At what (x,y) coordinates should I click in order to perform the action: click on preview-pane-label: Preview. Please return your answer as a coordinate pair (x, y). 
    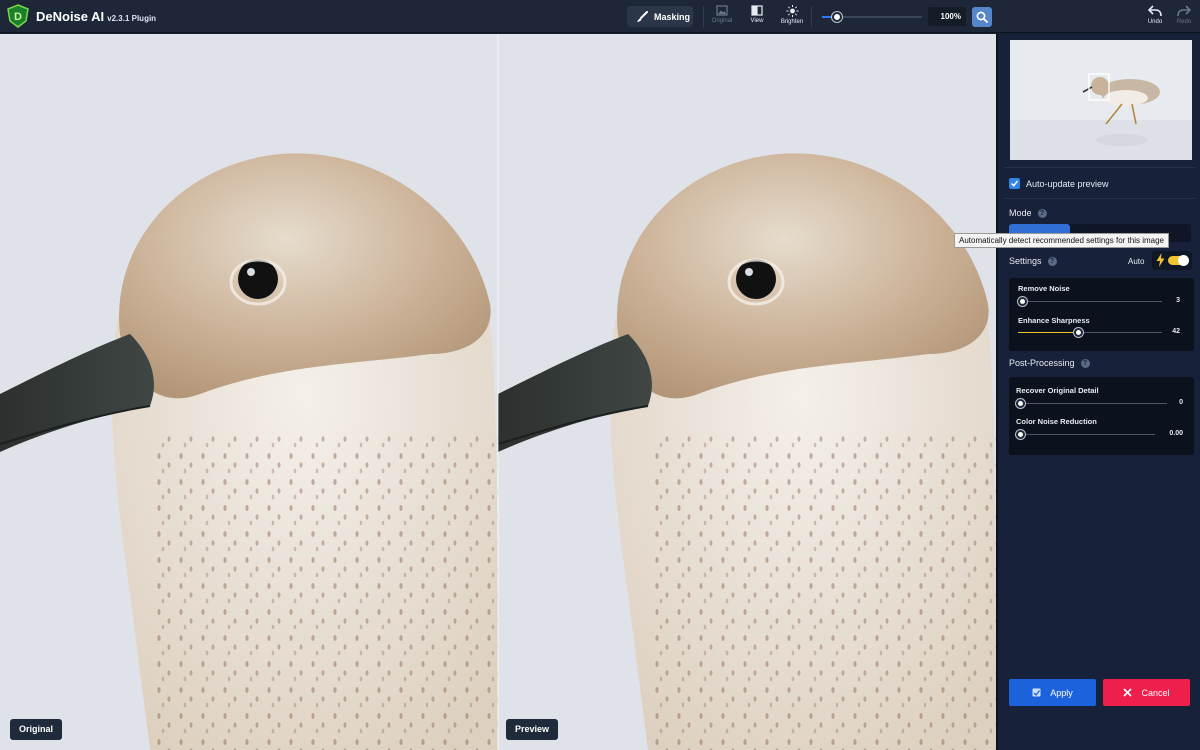
    Looking at the image, I should click on (532, 729).